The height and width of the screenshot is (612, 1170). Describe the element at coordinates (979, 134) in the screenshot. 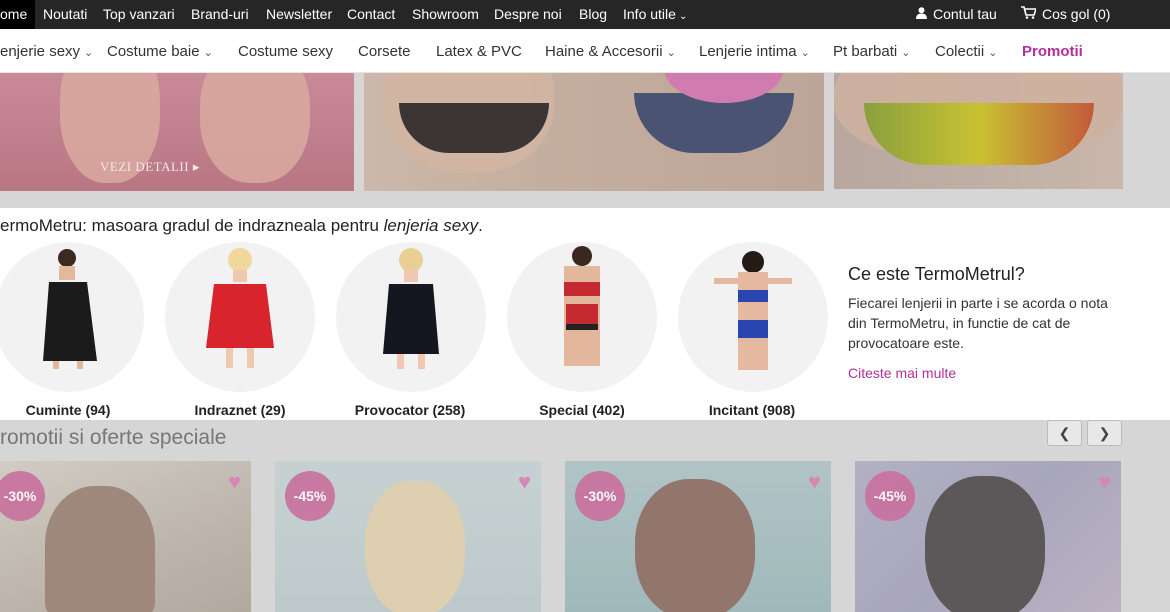

I see `banner-photo-bikini` at that location.